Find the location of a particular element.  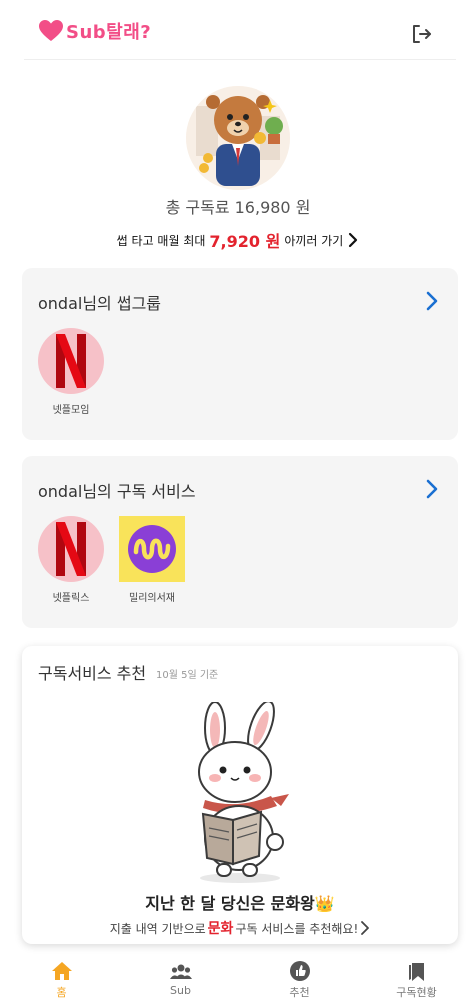

tab-home-label: 홈 is located at coordinates (61, 992).